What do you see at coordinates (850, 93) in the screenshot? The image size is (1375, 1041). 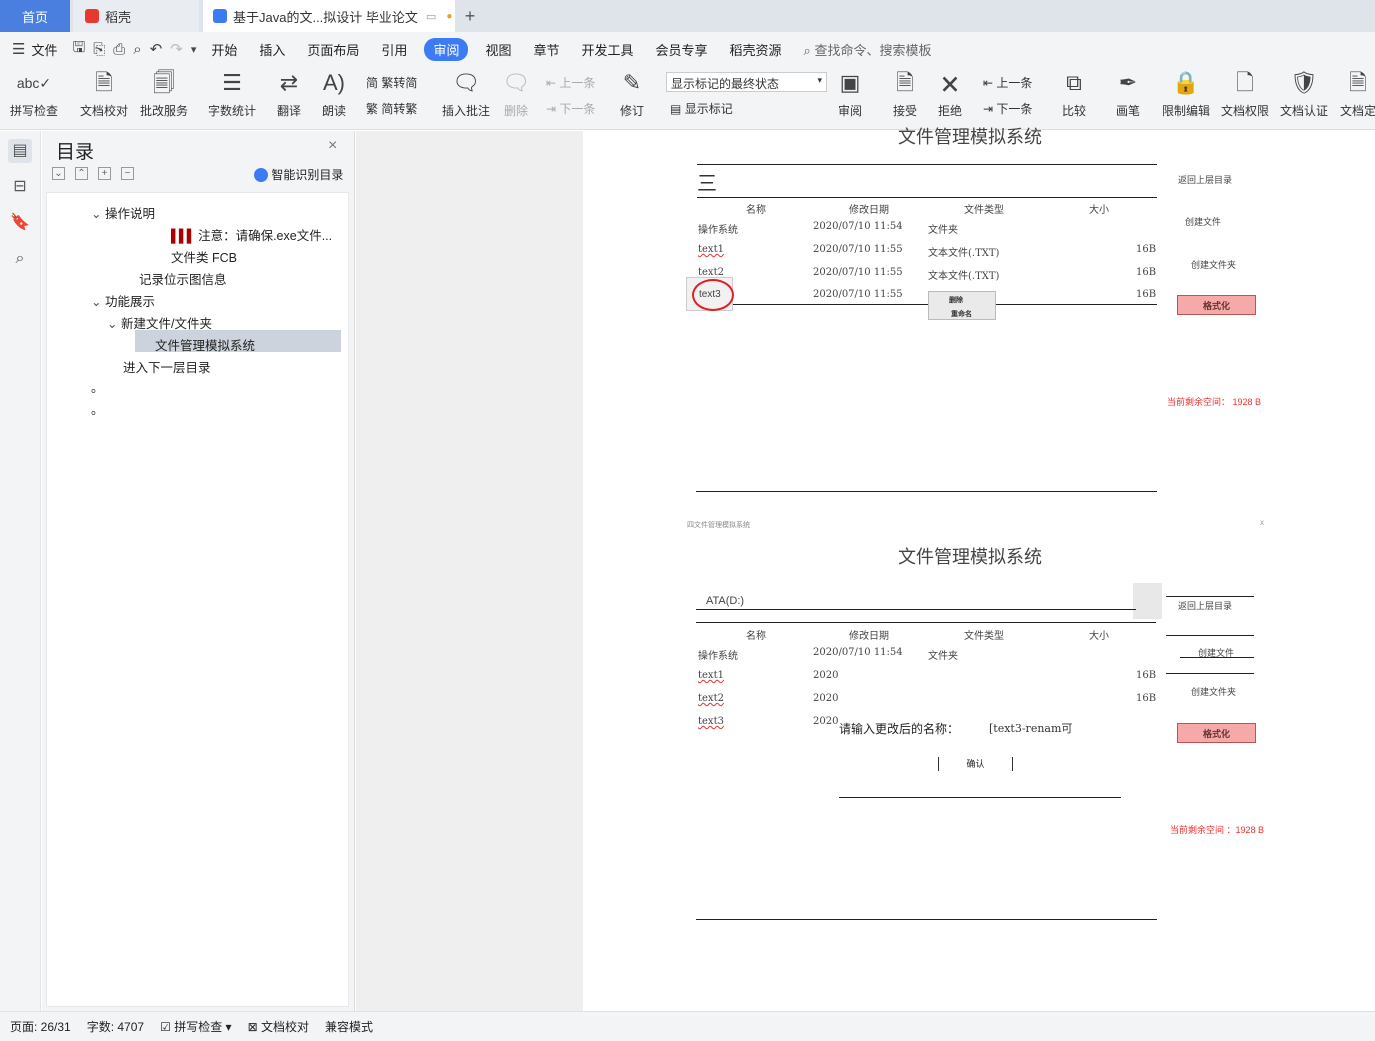 I see `review-pane-button: ▣ 审阅` at bounding box center [850, 93].